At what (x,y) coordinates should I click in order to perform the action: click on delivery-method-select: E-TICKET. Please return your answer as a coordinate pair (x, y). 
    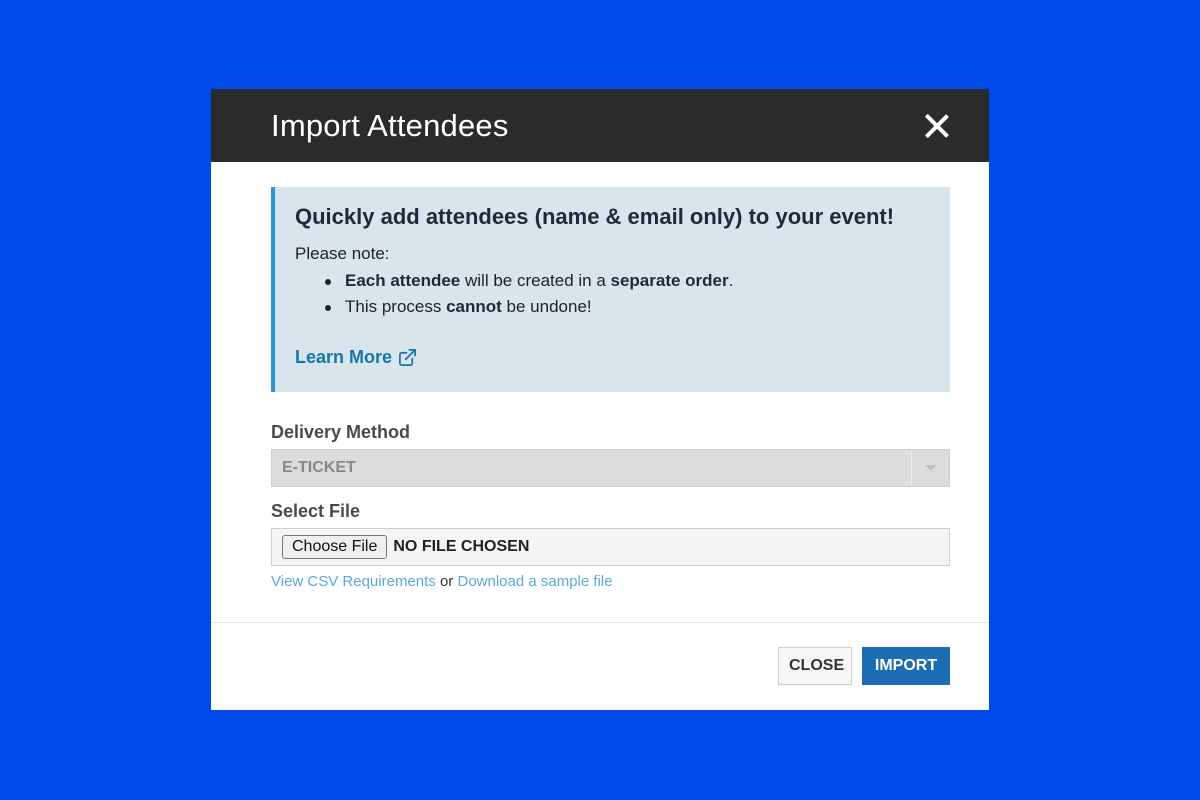
    Looking at the image, I should click on (610, 468).